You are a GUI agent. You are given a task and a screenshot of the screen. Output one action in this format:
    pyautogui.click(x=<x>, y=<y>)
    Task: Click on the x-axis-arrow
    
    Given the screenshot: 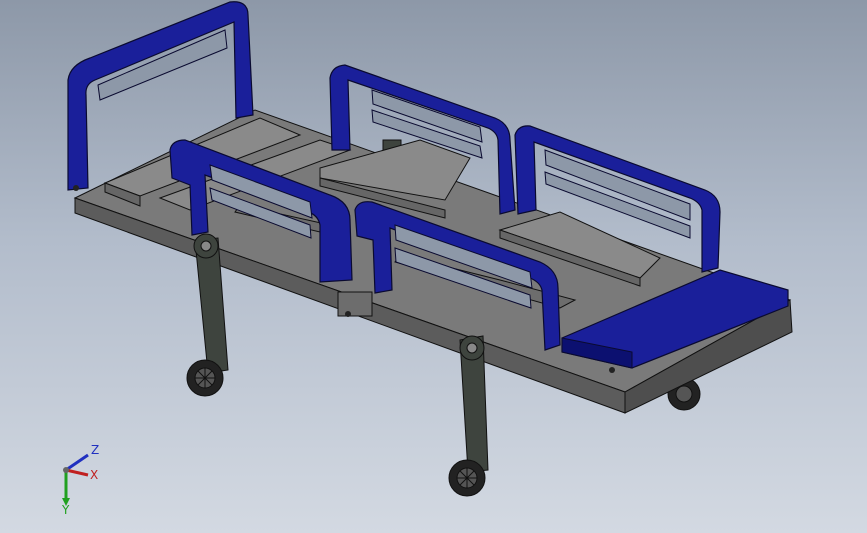 What is the action you would take?
    pyautogui.click(x=77, y=472)
    